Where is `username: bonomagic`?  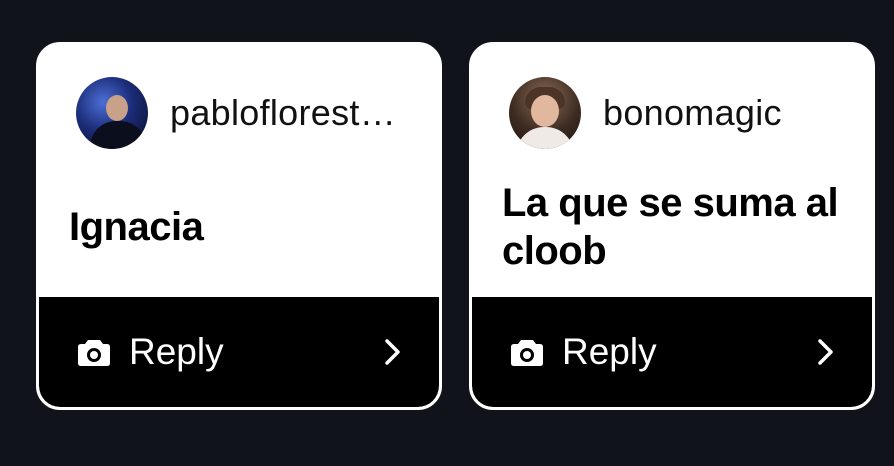 username: bonomagic is located at coordinates (692, 113).